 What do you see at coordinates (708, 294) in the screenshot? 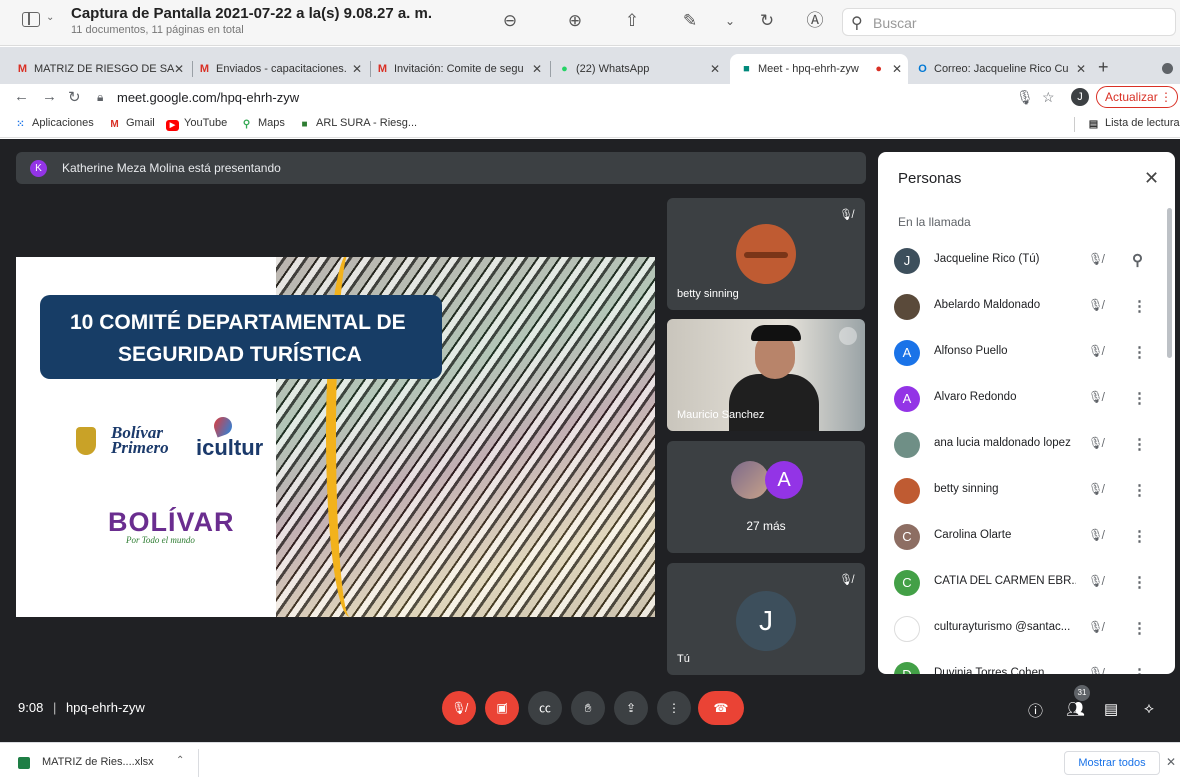
I see `participant-name: betty sinning` at bounding box center [708, 294].